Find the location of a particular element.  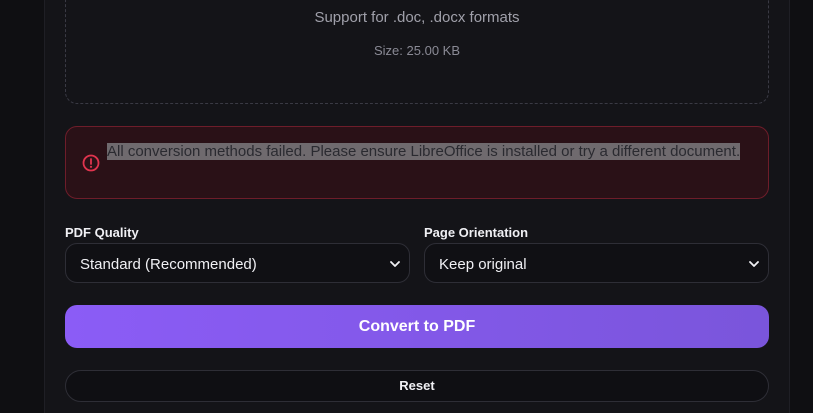

page-orientation-select: Keep original is located at coordinates (596, 263).